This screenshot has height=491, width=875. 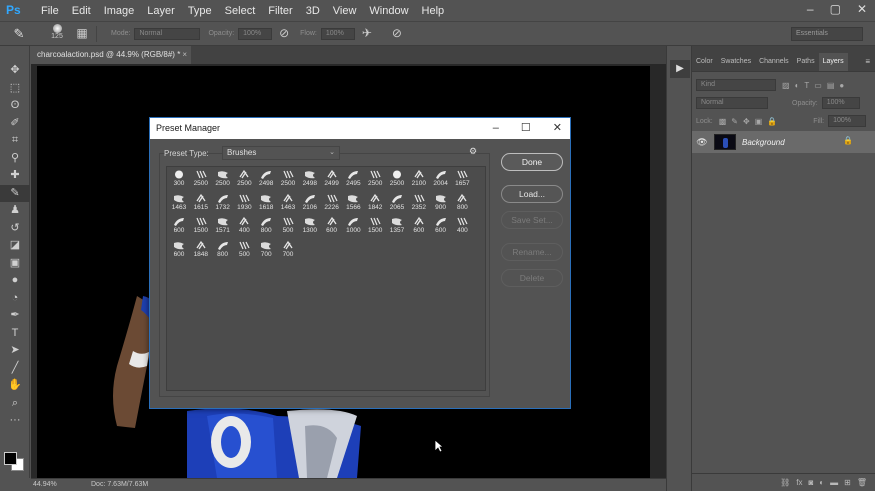 What do you see at coordinates (867, 61) in the screenshot?
I see `panel-menu-icon: ≡` at bounding box center [867, 61].